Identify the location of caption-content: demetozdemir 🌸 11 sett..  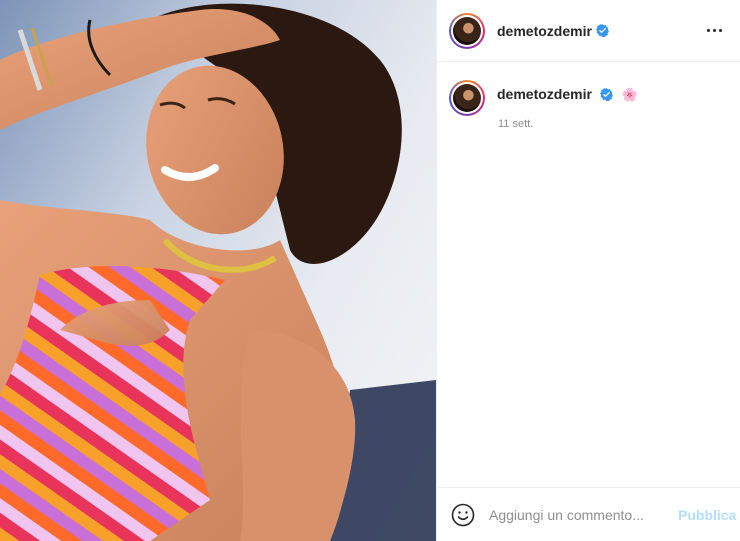
(567, 105).